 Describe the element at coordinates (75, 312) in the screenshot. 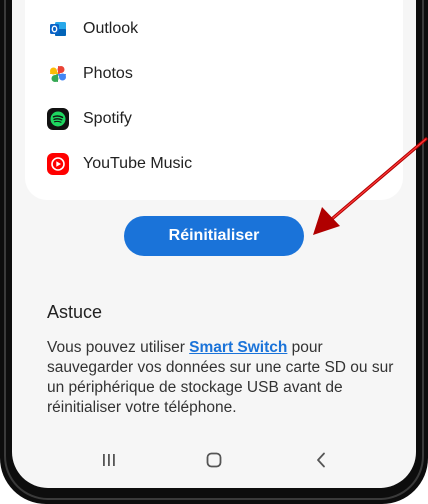

I see `tip-title: Astuce` at that location.